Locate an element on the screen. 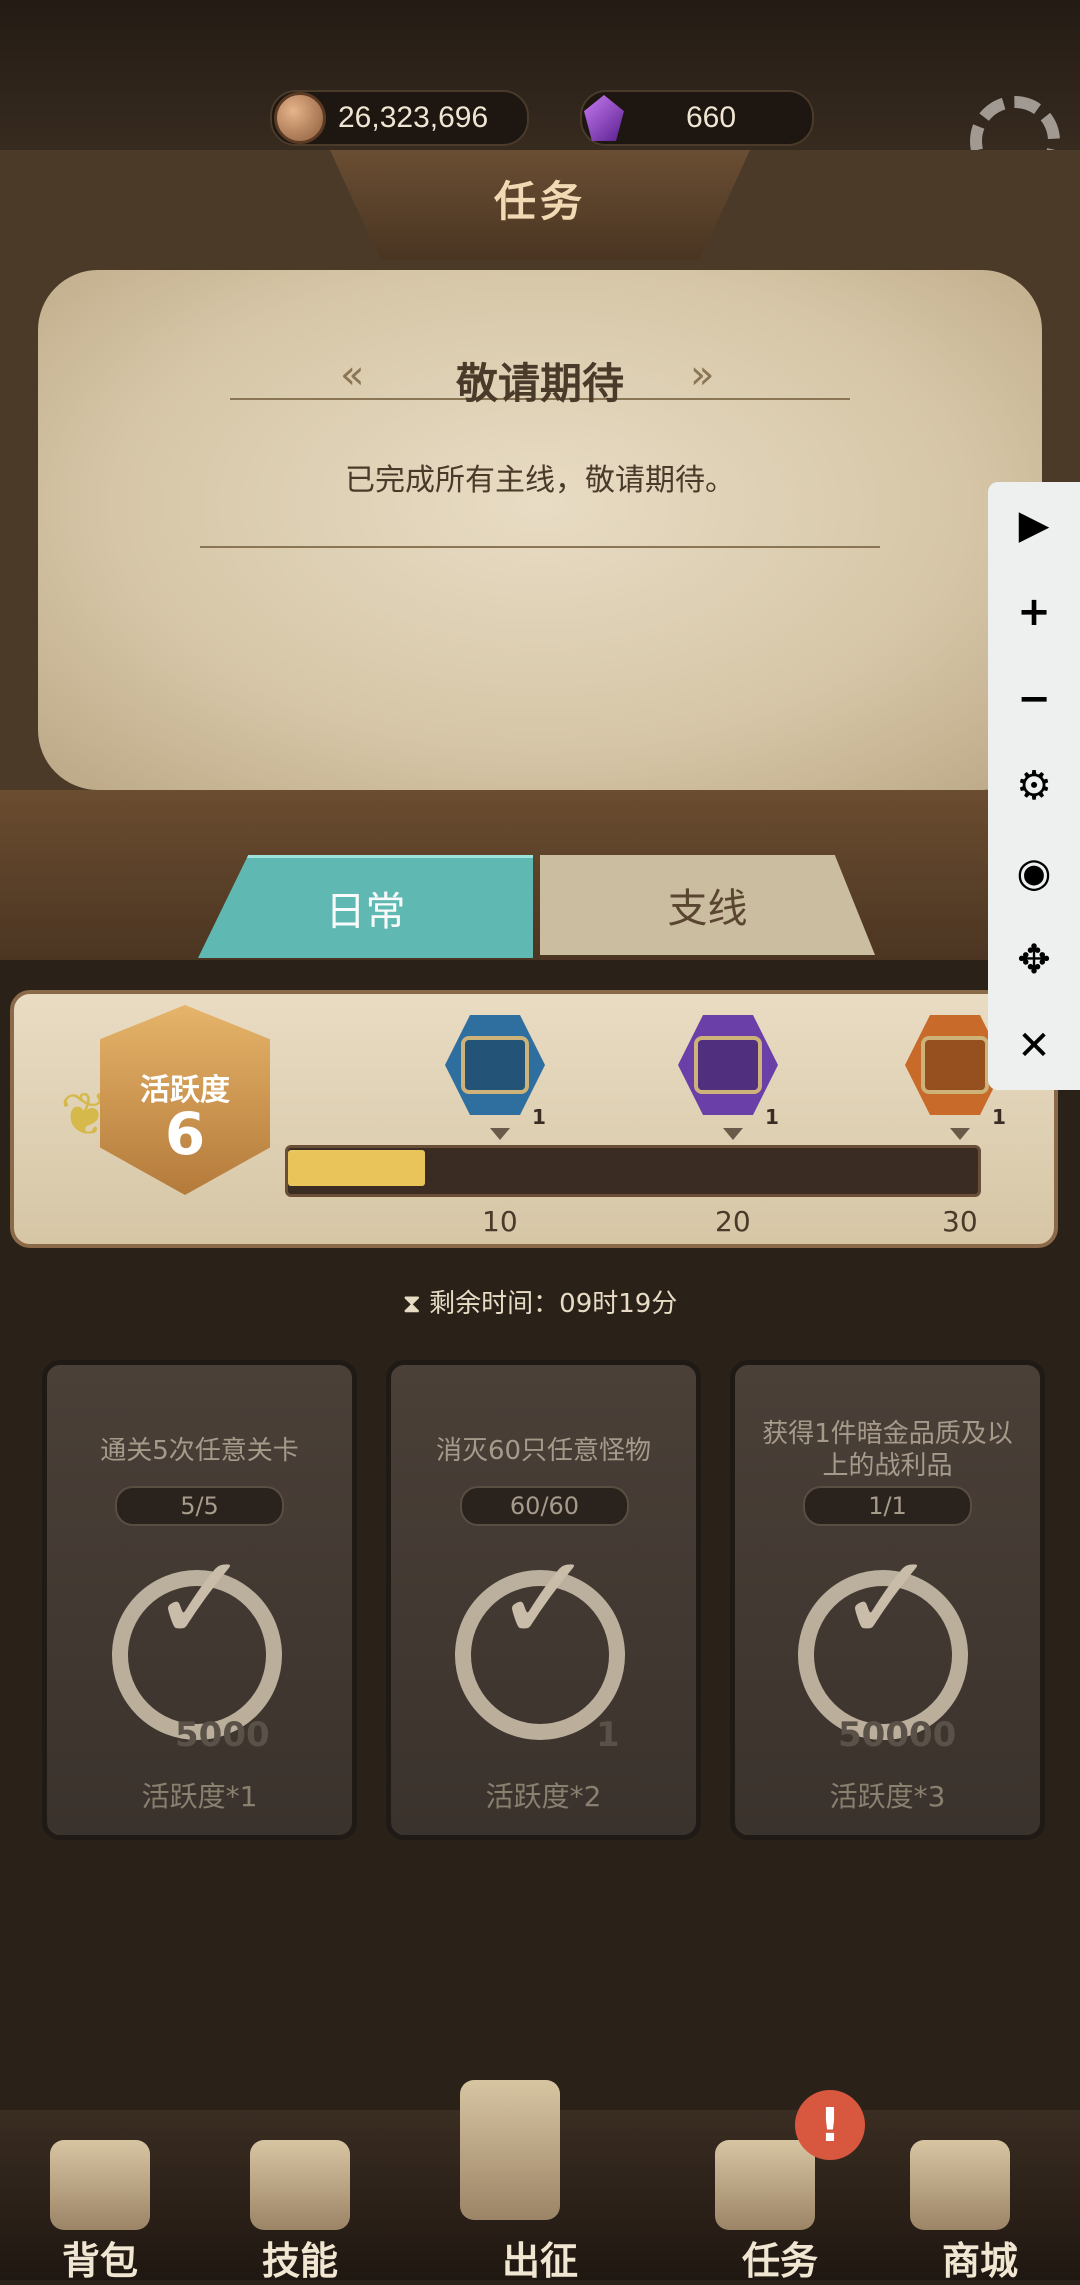 The width and height of the screenshot is (1080, 2285). coin-icon is located at coordinates (300, 118).